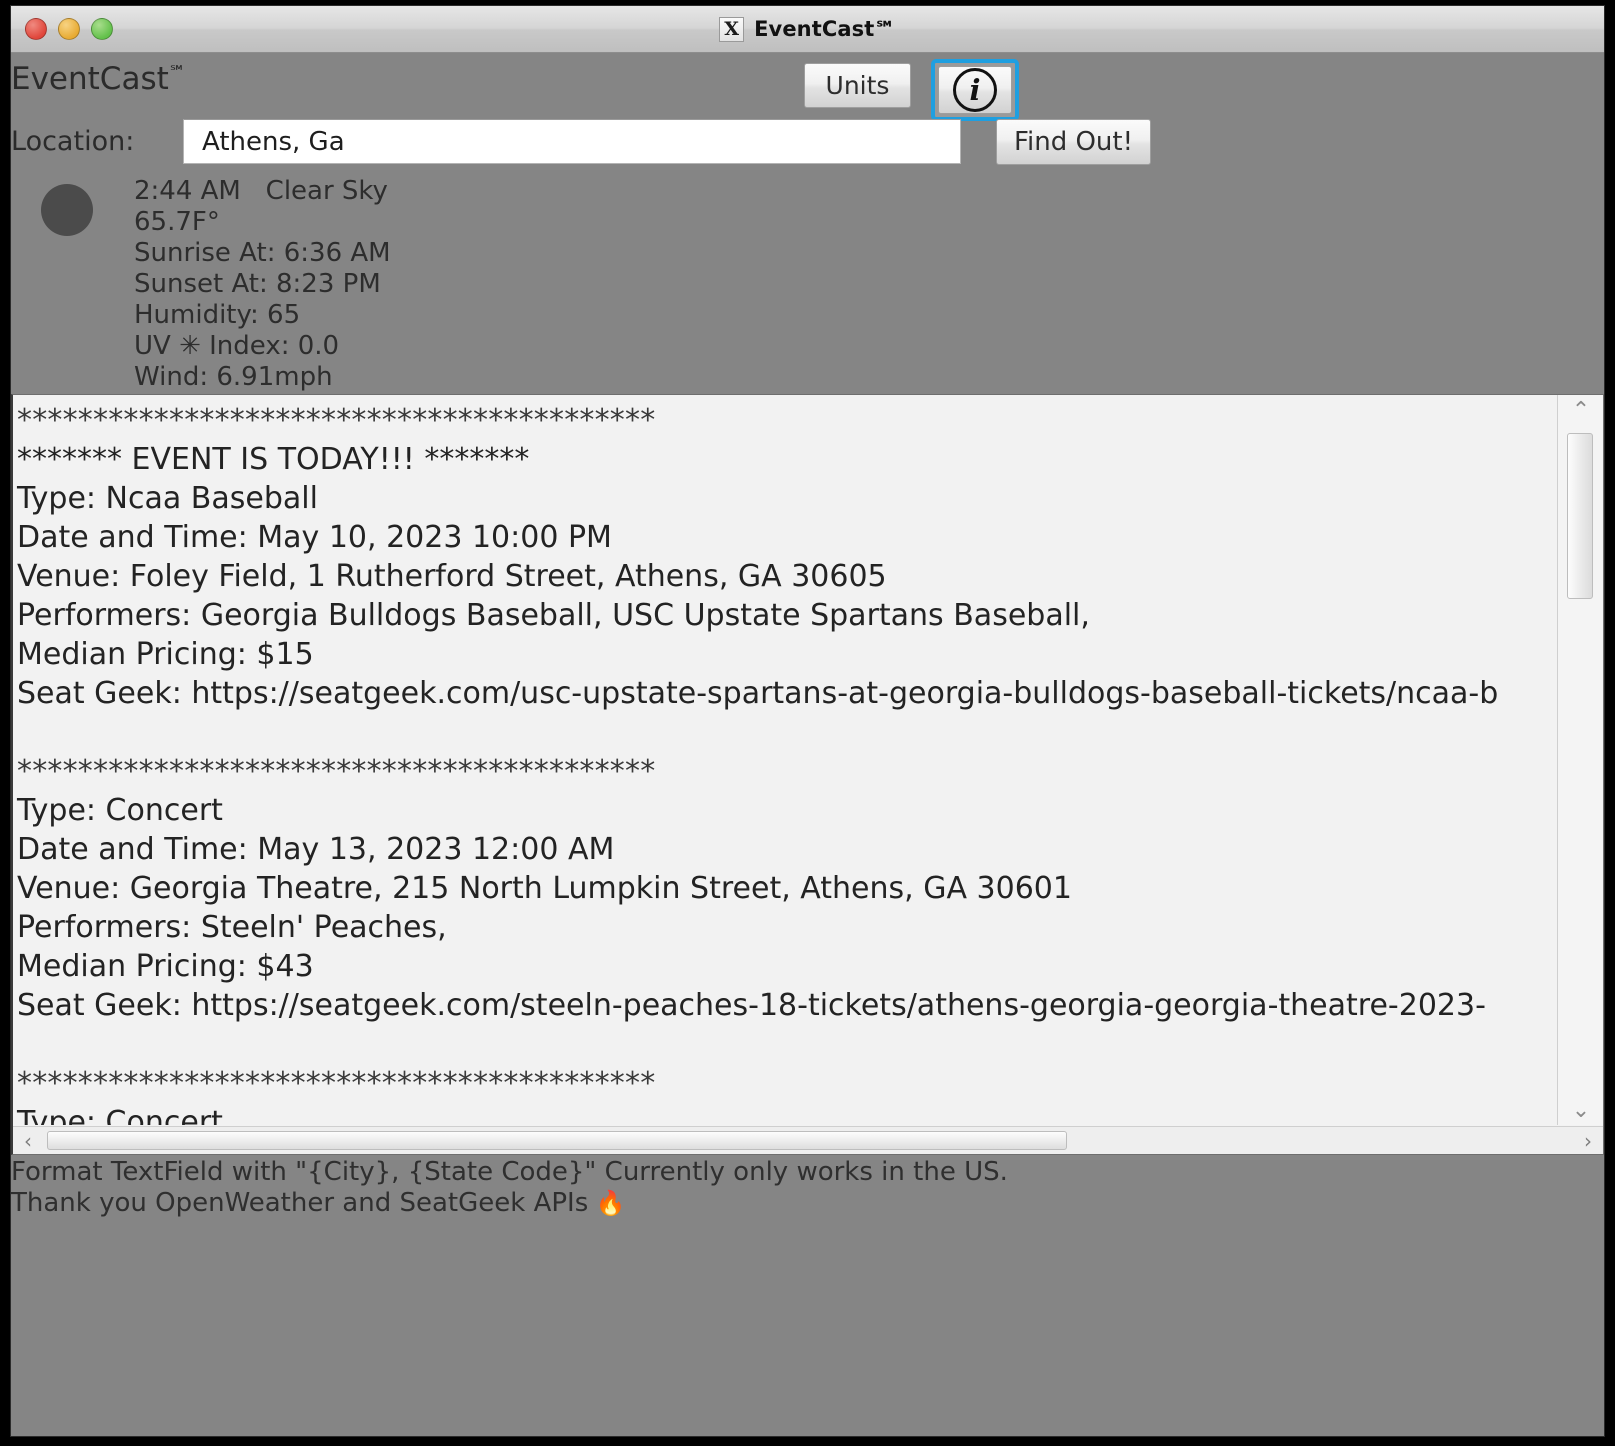  What do you see at coordinates (257, 284) in the screenshot?
I see `weather-sunset: Sunset At: 8:23 PM` at bounding box center [257, 284].